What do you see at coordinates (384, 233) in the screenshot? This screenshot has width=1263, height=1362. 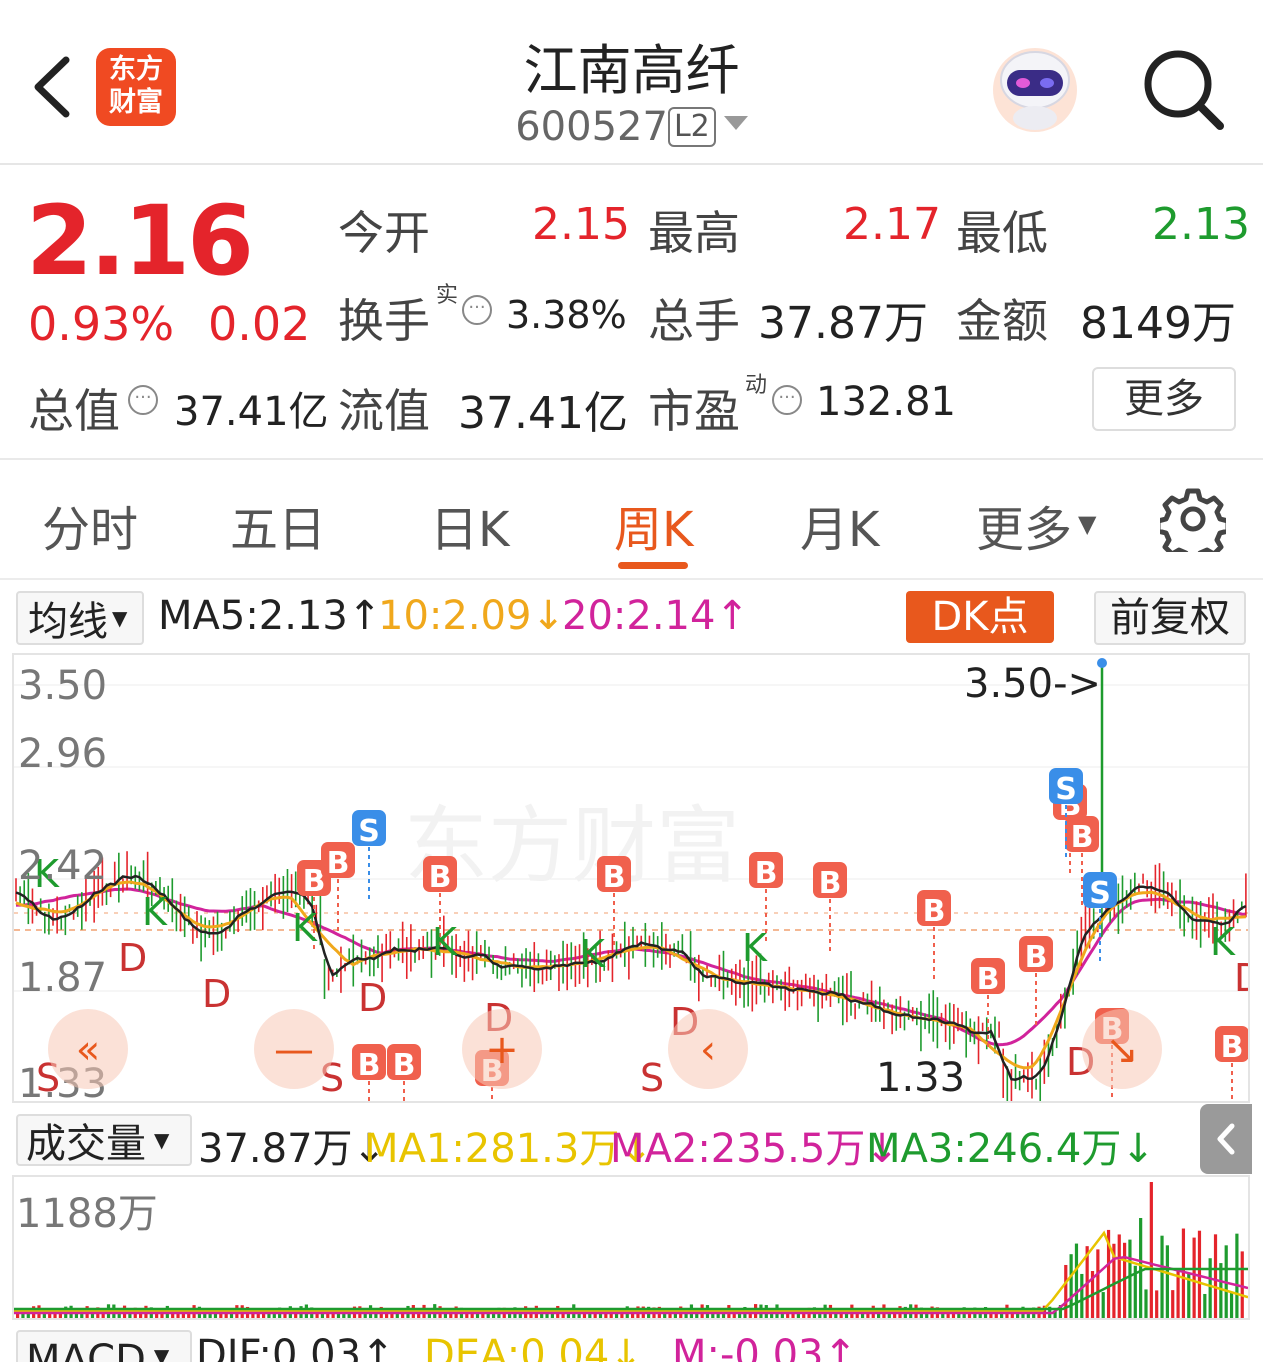 I see `open-label: 今开` at bounding box center [384, 233].